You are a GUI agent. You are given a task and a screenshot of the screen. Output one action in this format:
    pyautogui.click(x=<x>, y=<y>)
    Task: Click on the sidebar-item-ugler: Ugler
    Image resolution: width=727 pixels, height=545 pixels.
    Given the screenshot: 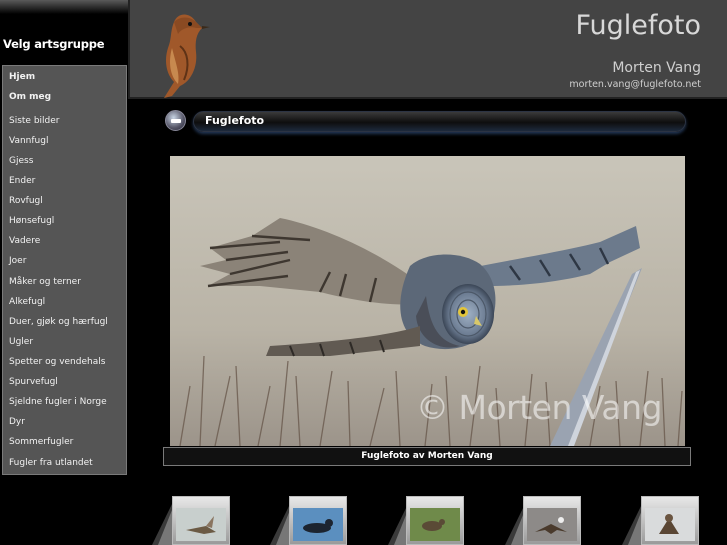 What is the action you would take?
    pyautogui.click(x=21, y=342)
    